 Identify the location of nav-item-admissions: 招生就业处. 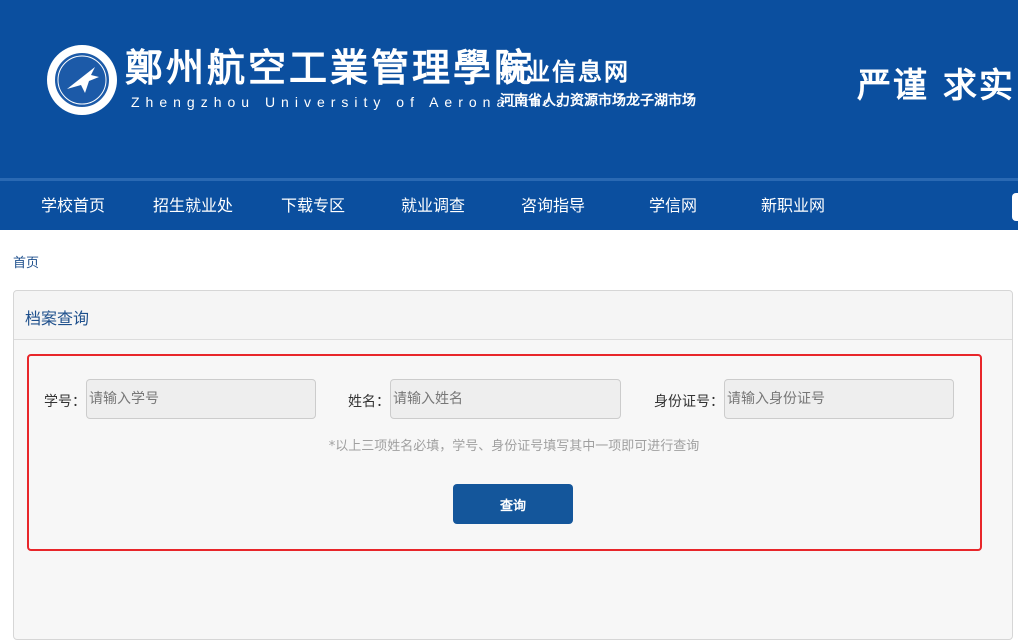
(193, 205).